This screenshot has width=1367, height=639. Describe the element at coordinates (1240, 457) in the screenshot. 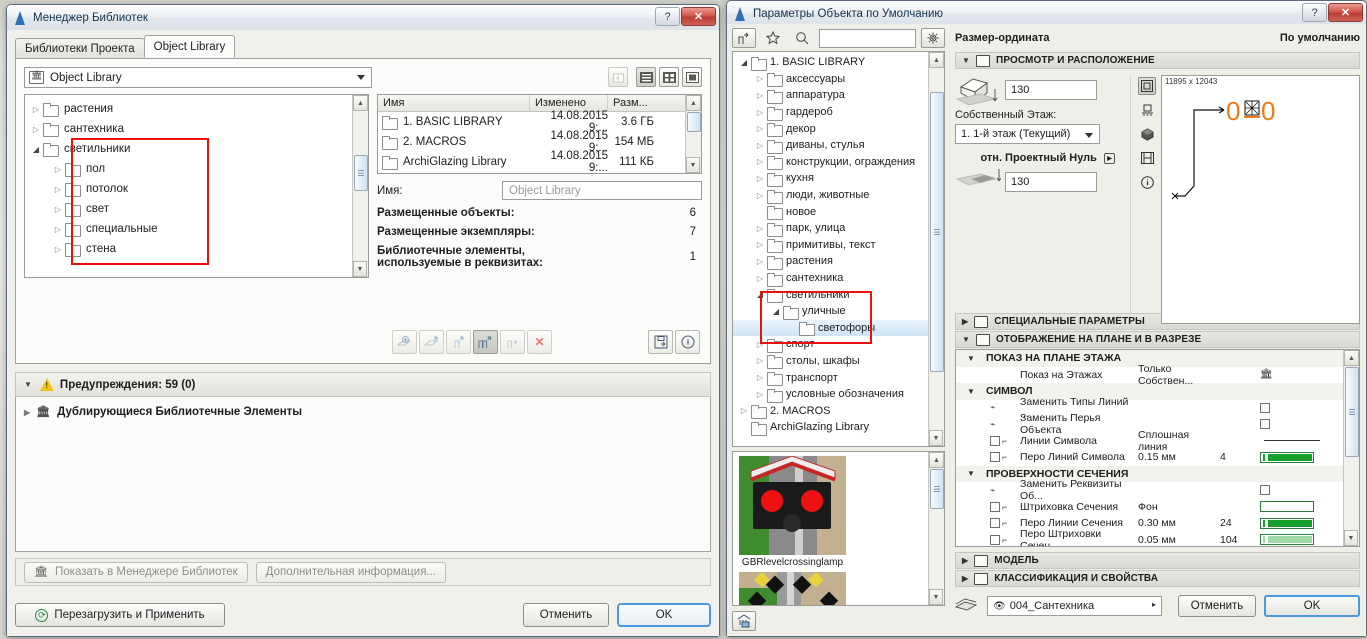

I see `property-pen-number: 4` at that location.